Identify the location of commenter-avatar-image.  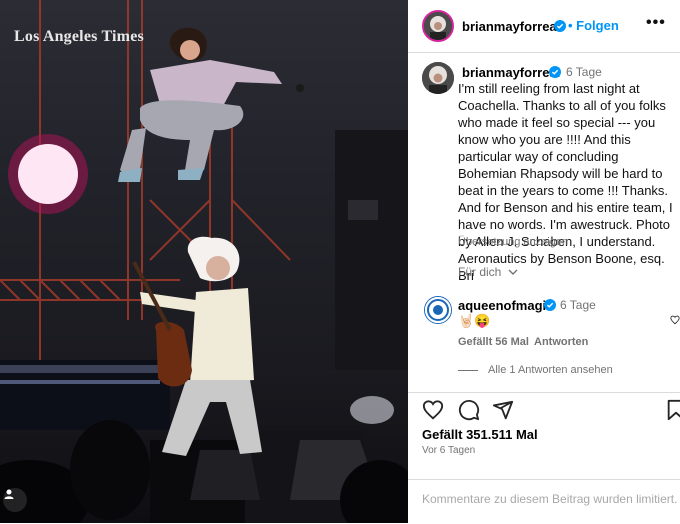
(438, 310).